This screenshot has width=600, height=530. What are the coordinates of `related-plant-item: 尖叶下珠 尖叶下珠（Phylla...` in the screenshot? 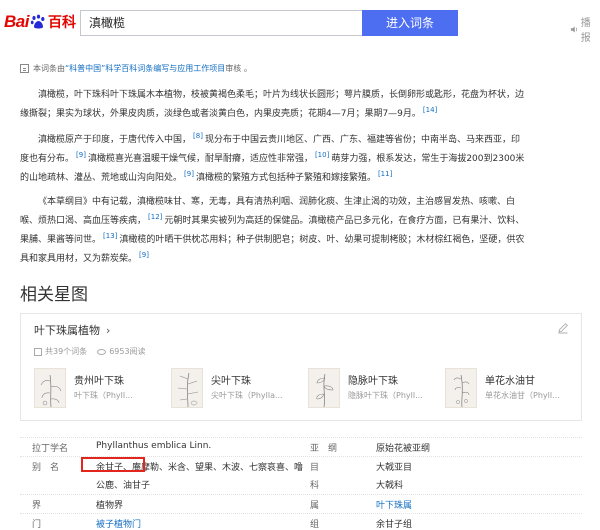 It's located at (239, 390).